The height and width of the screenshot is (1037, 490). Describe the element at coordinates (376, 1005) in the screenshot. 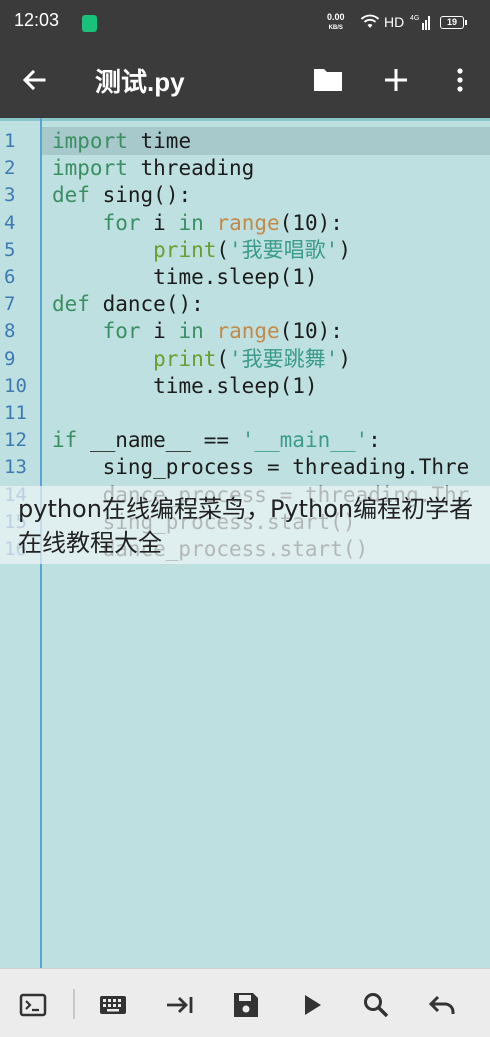

I see `search-icon` at that location.